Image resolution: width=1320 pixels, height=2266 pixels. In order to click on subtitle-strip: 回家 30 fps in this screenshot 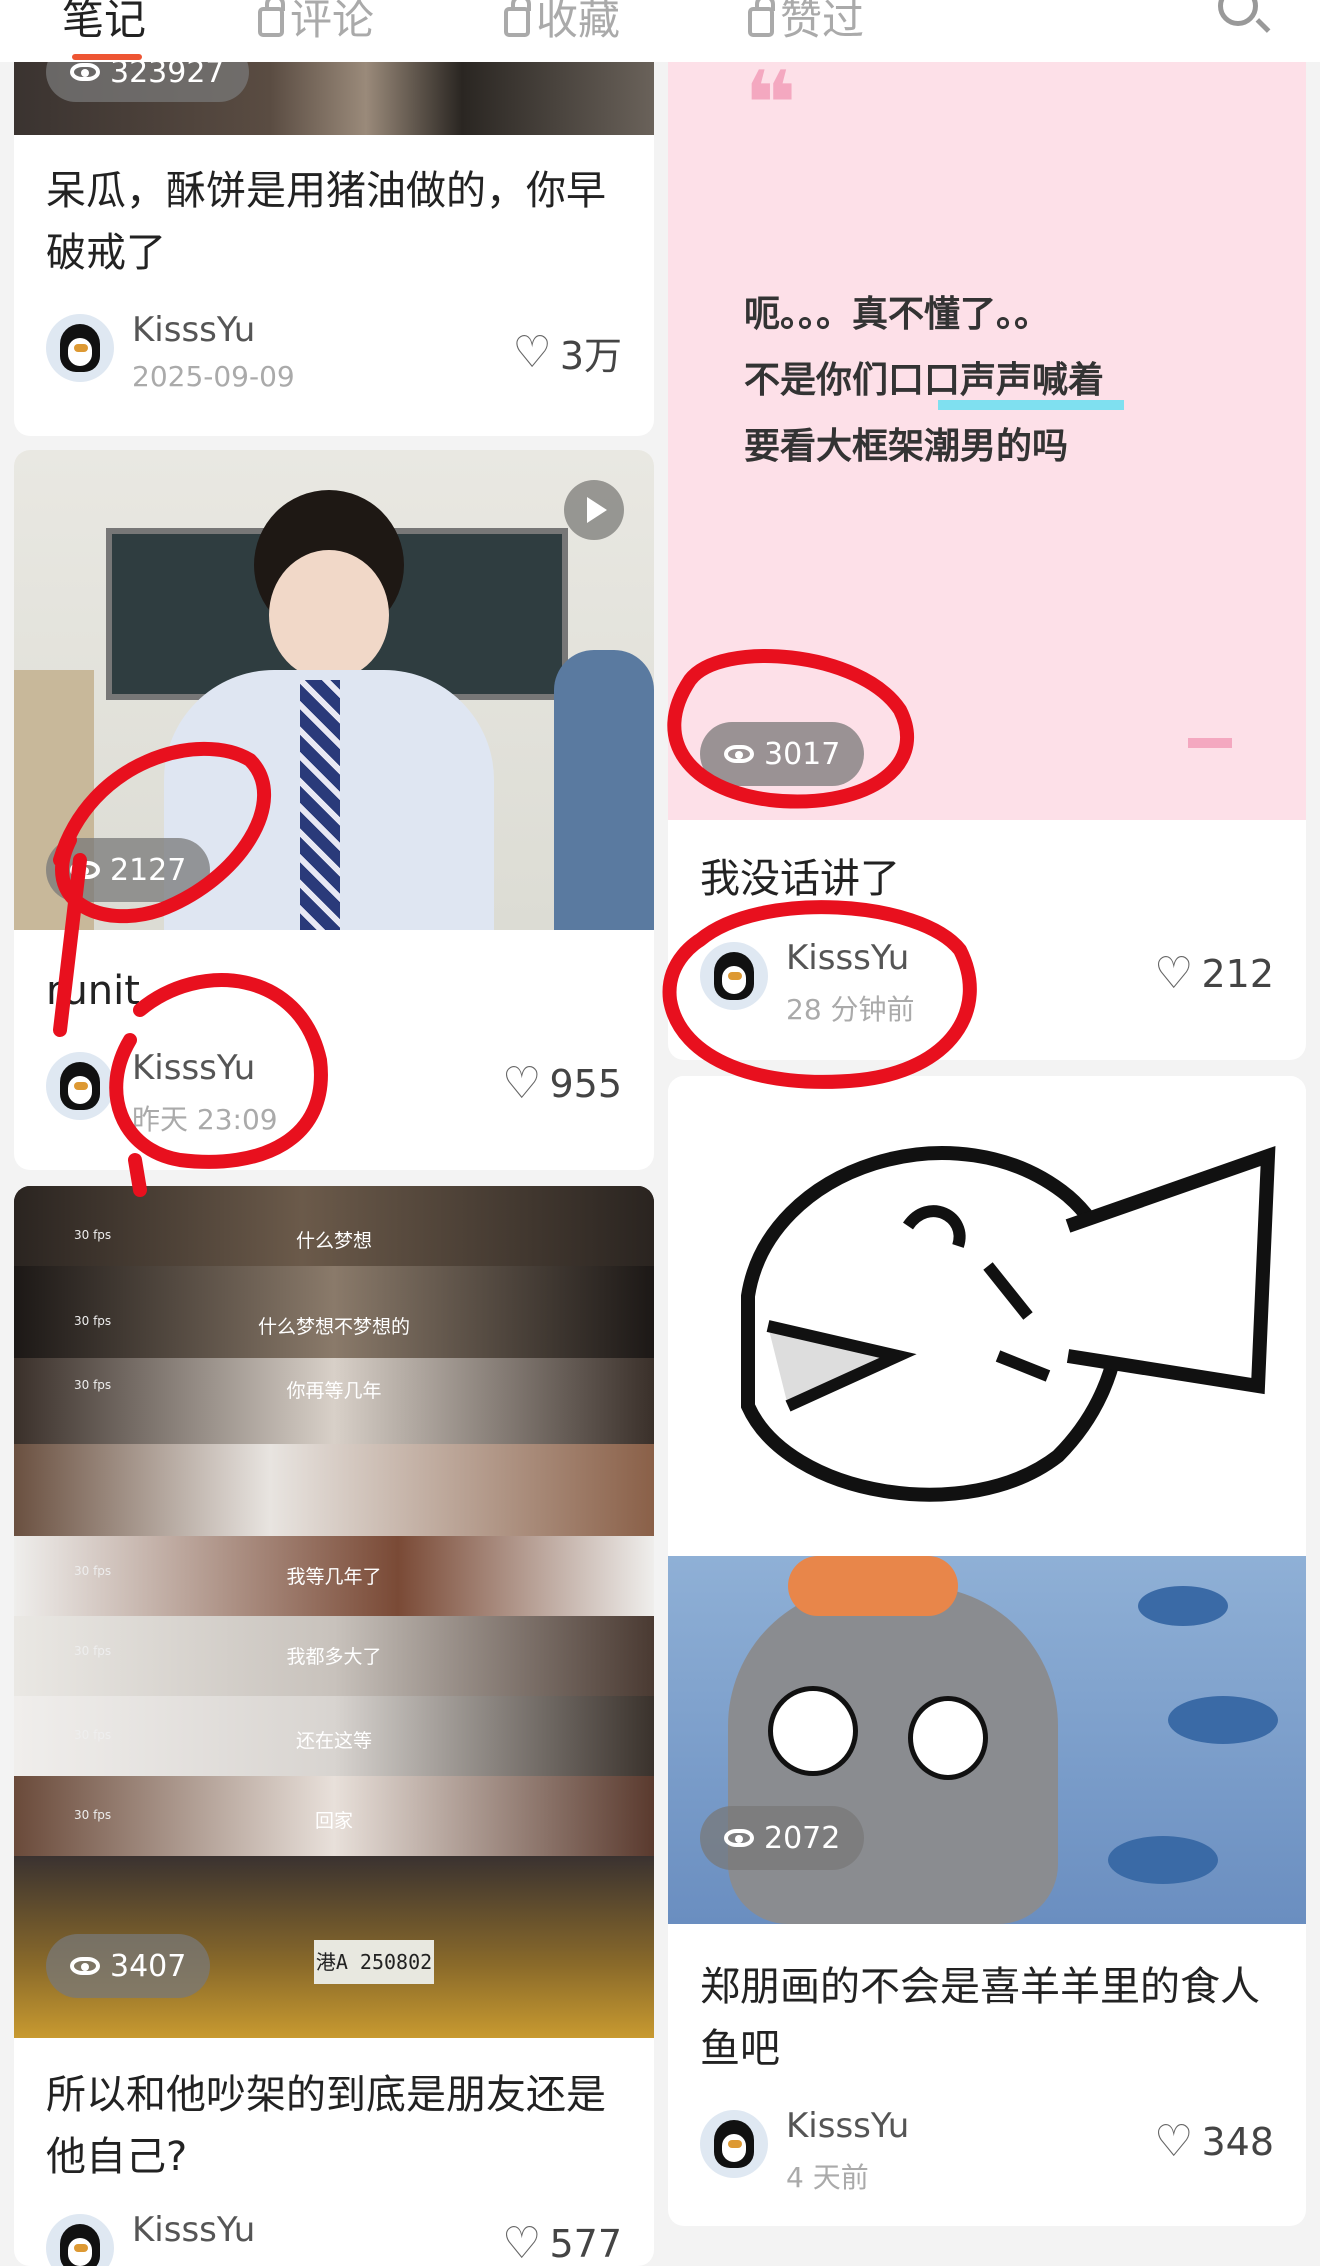, I will do `click(334, 1816)`.